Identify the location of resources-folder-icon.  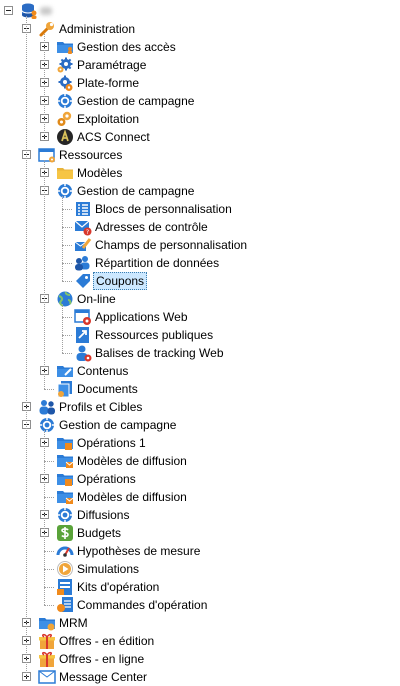
(47, 155).